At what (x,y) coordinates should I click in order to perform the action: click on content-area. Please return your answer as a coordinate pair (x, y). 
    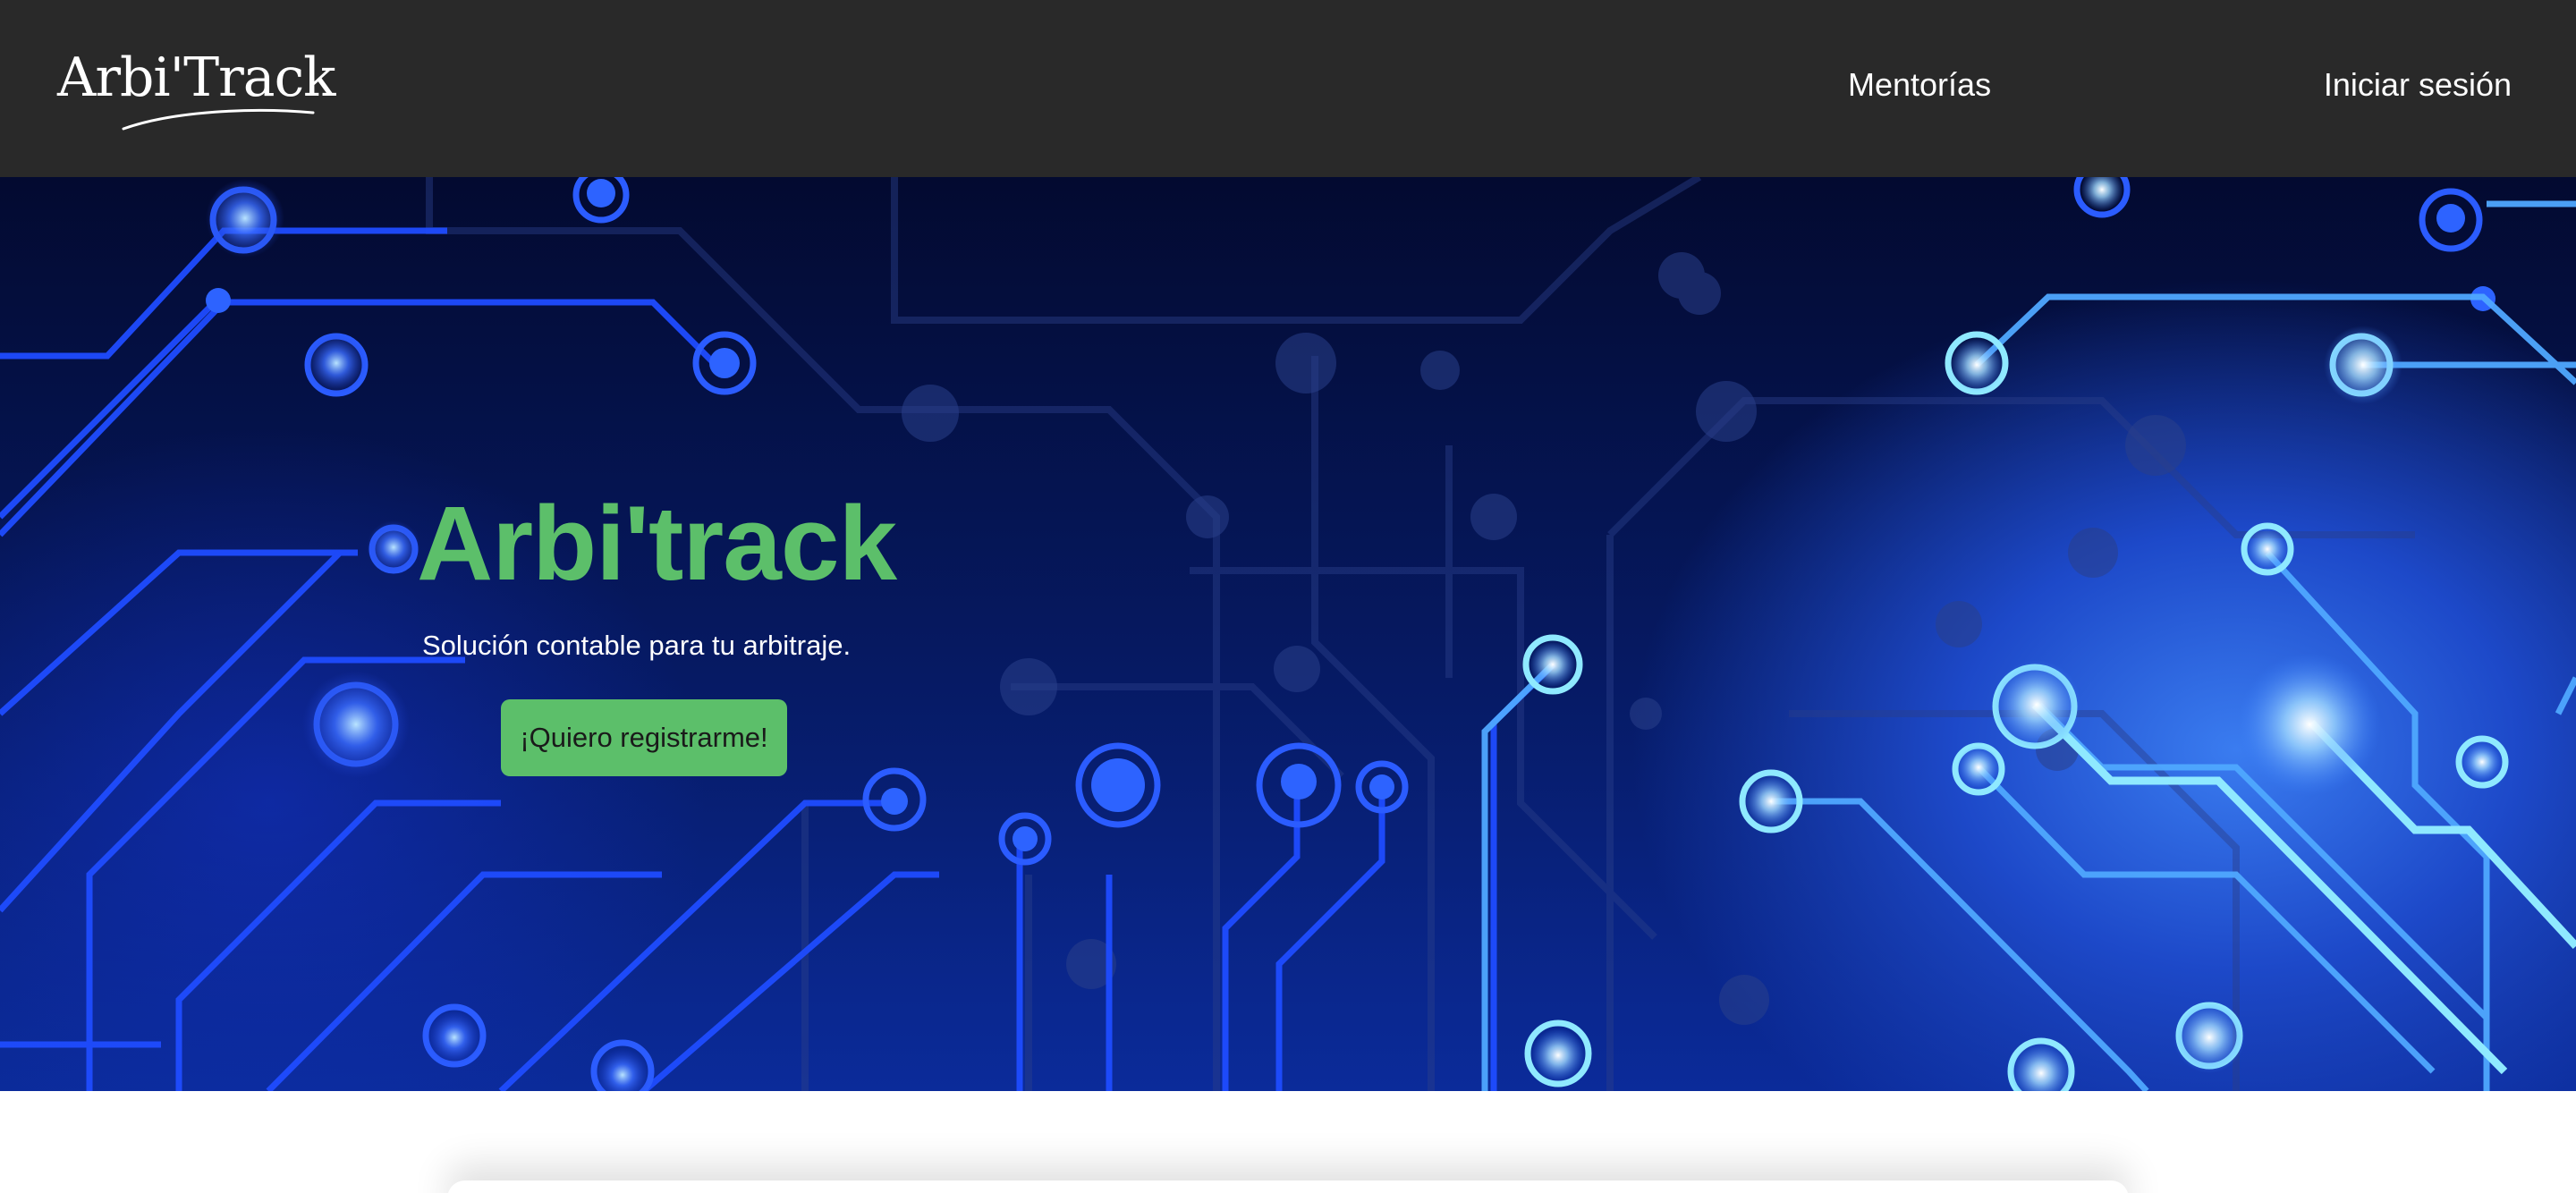
    Looking at the image, I should click on (1288, 1142).